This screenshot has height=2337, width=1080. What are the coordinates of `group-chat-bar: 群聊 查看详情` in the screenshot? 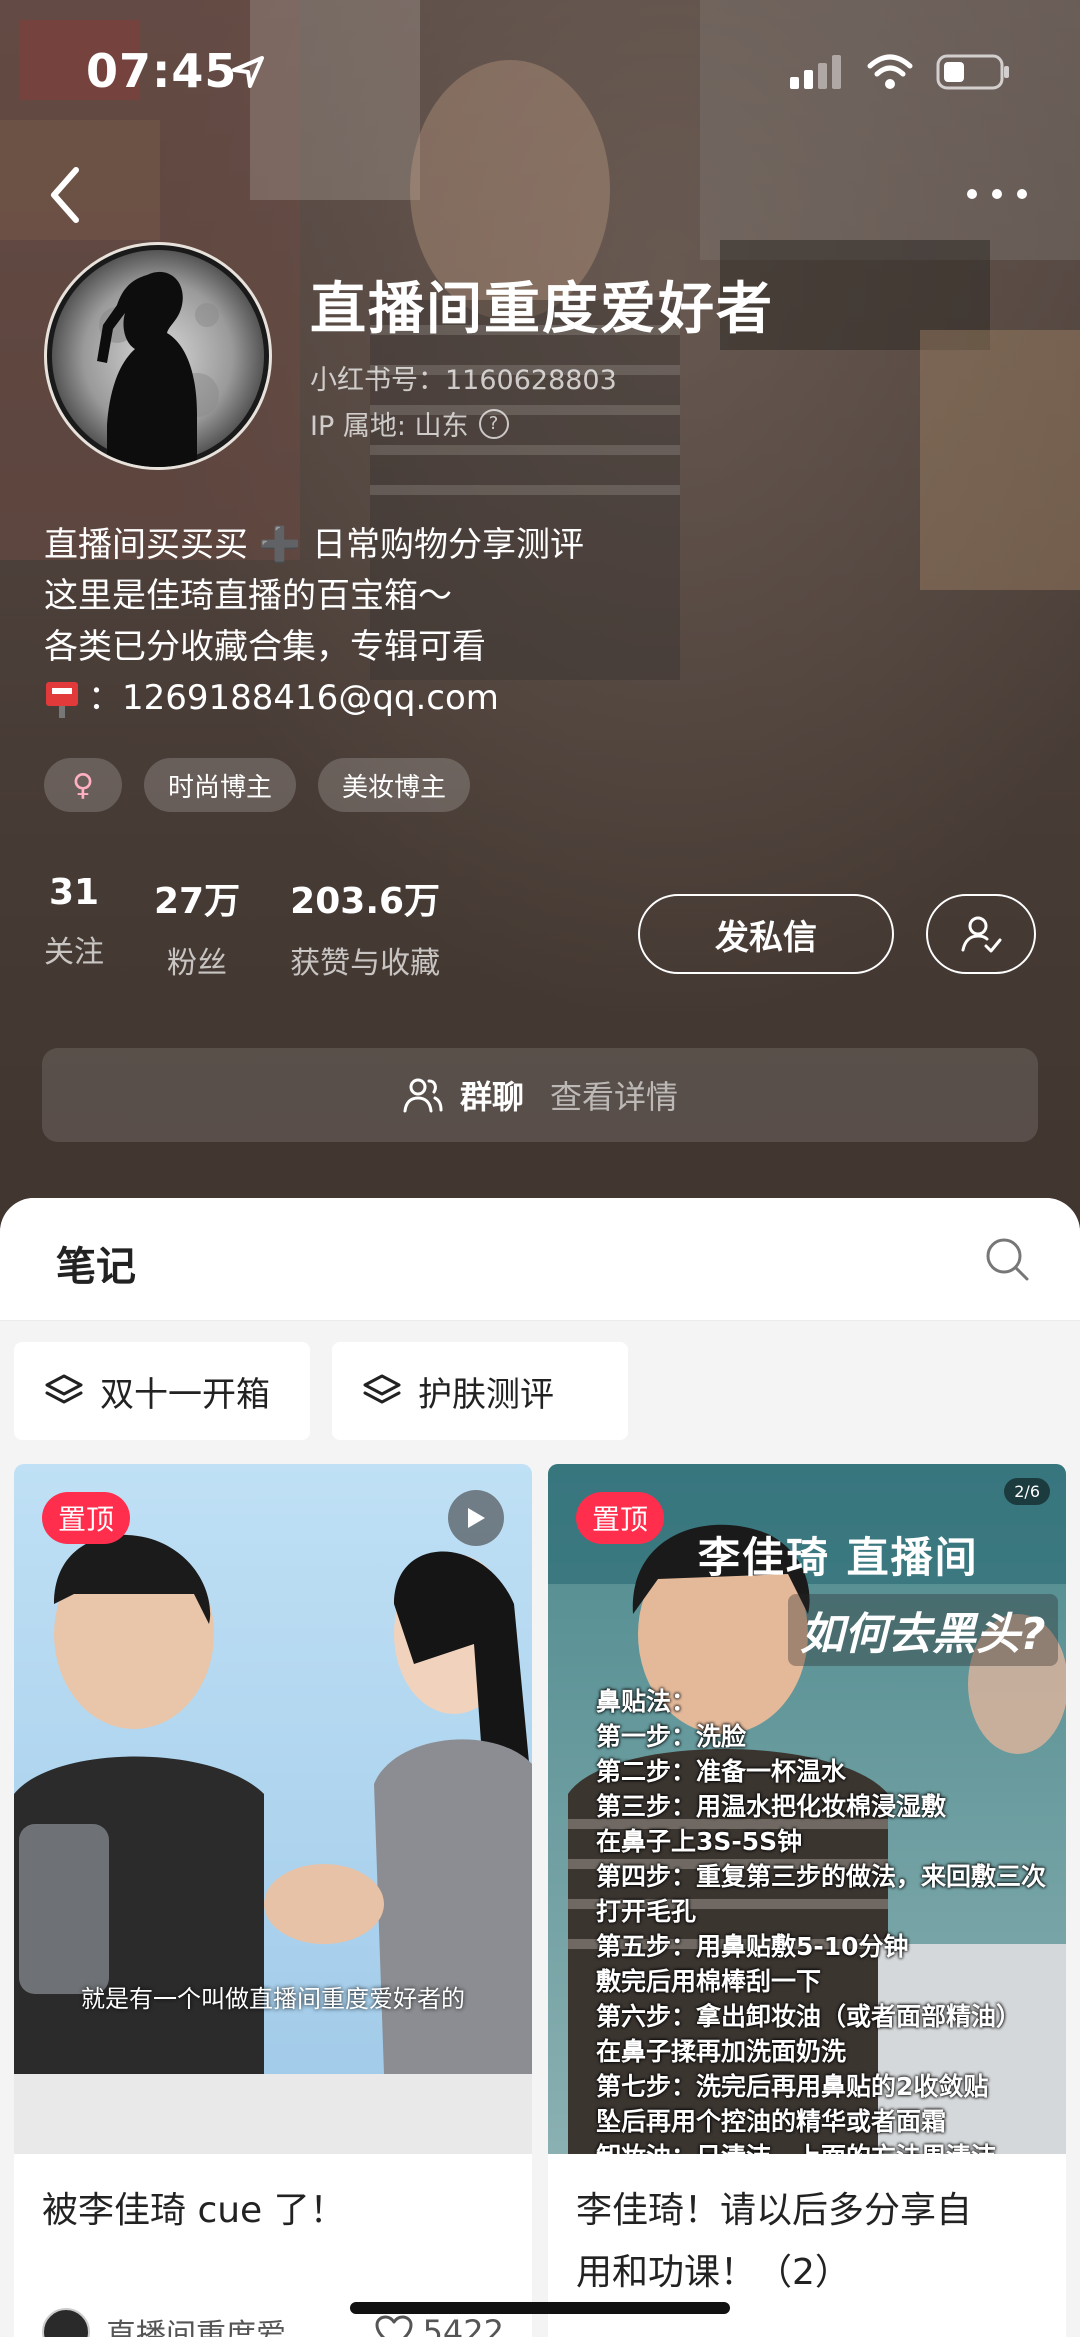 It's located at (540, 1095).